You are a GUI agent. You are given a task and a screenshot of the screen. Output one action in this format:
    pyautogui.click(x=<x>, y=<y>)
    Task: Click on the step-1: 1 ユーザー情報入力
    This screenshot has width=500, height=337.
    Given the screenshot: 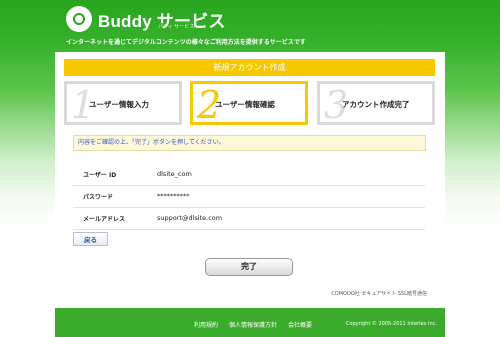 What is the action you would take?
    pyautogui.click(x=123, y=104)
    